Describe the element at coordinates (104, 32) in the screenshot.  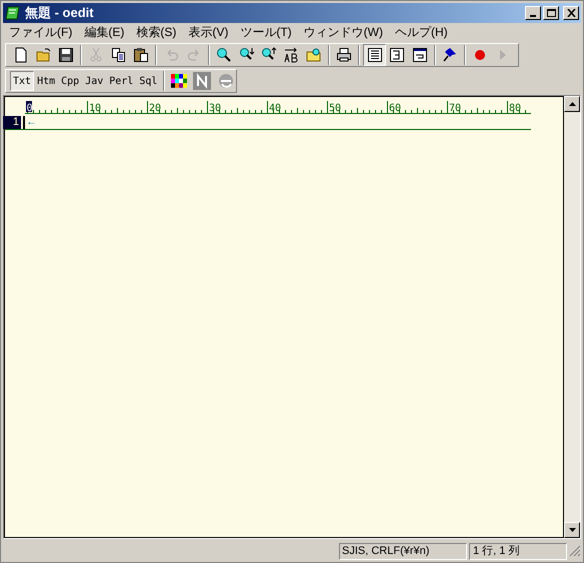
I see `menu-item: 編集(E)` at that location.